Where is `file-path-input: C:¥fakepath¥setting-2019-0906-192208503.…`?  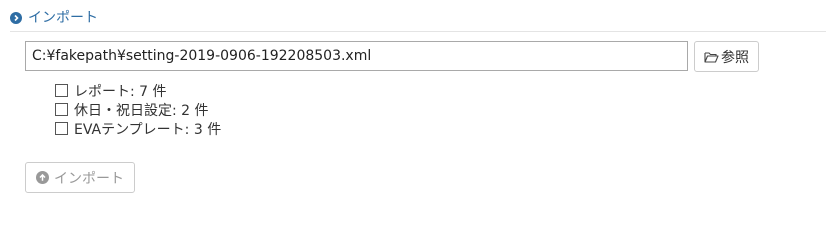
file-path-input: C:¥fakepath¥setting-2019-0906-192208503.… is located at coordinates (356, 56).